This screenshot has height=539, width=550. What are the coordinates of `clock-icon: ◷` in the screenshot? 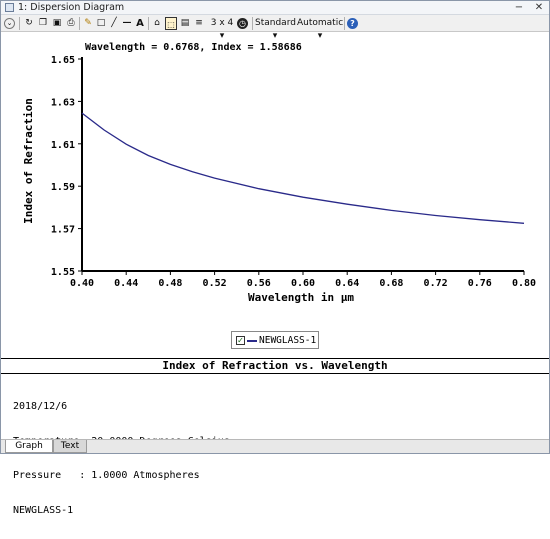 It's located at (242, 23).